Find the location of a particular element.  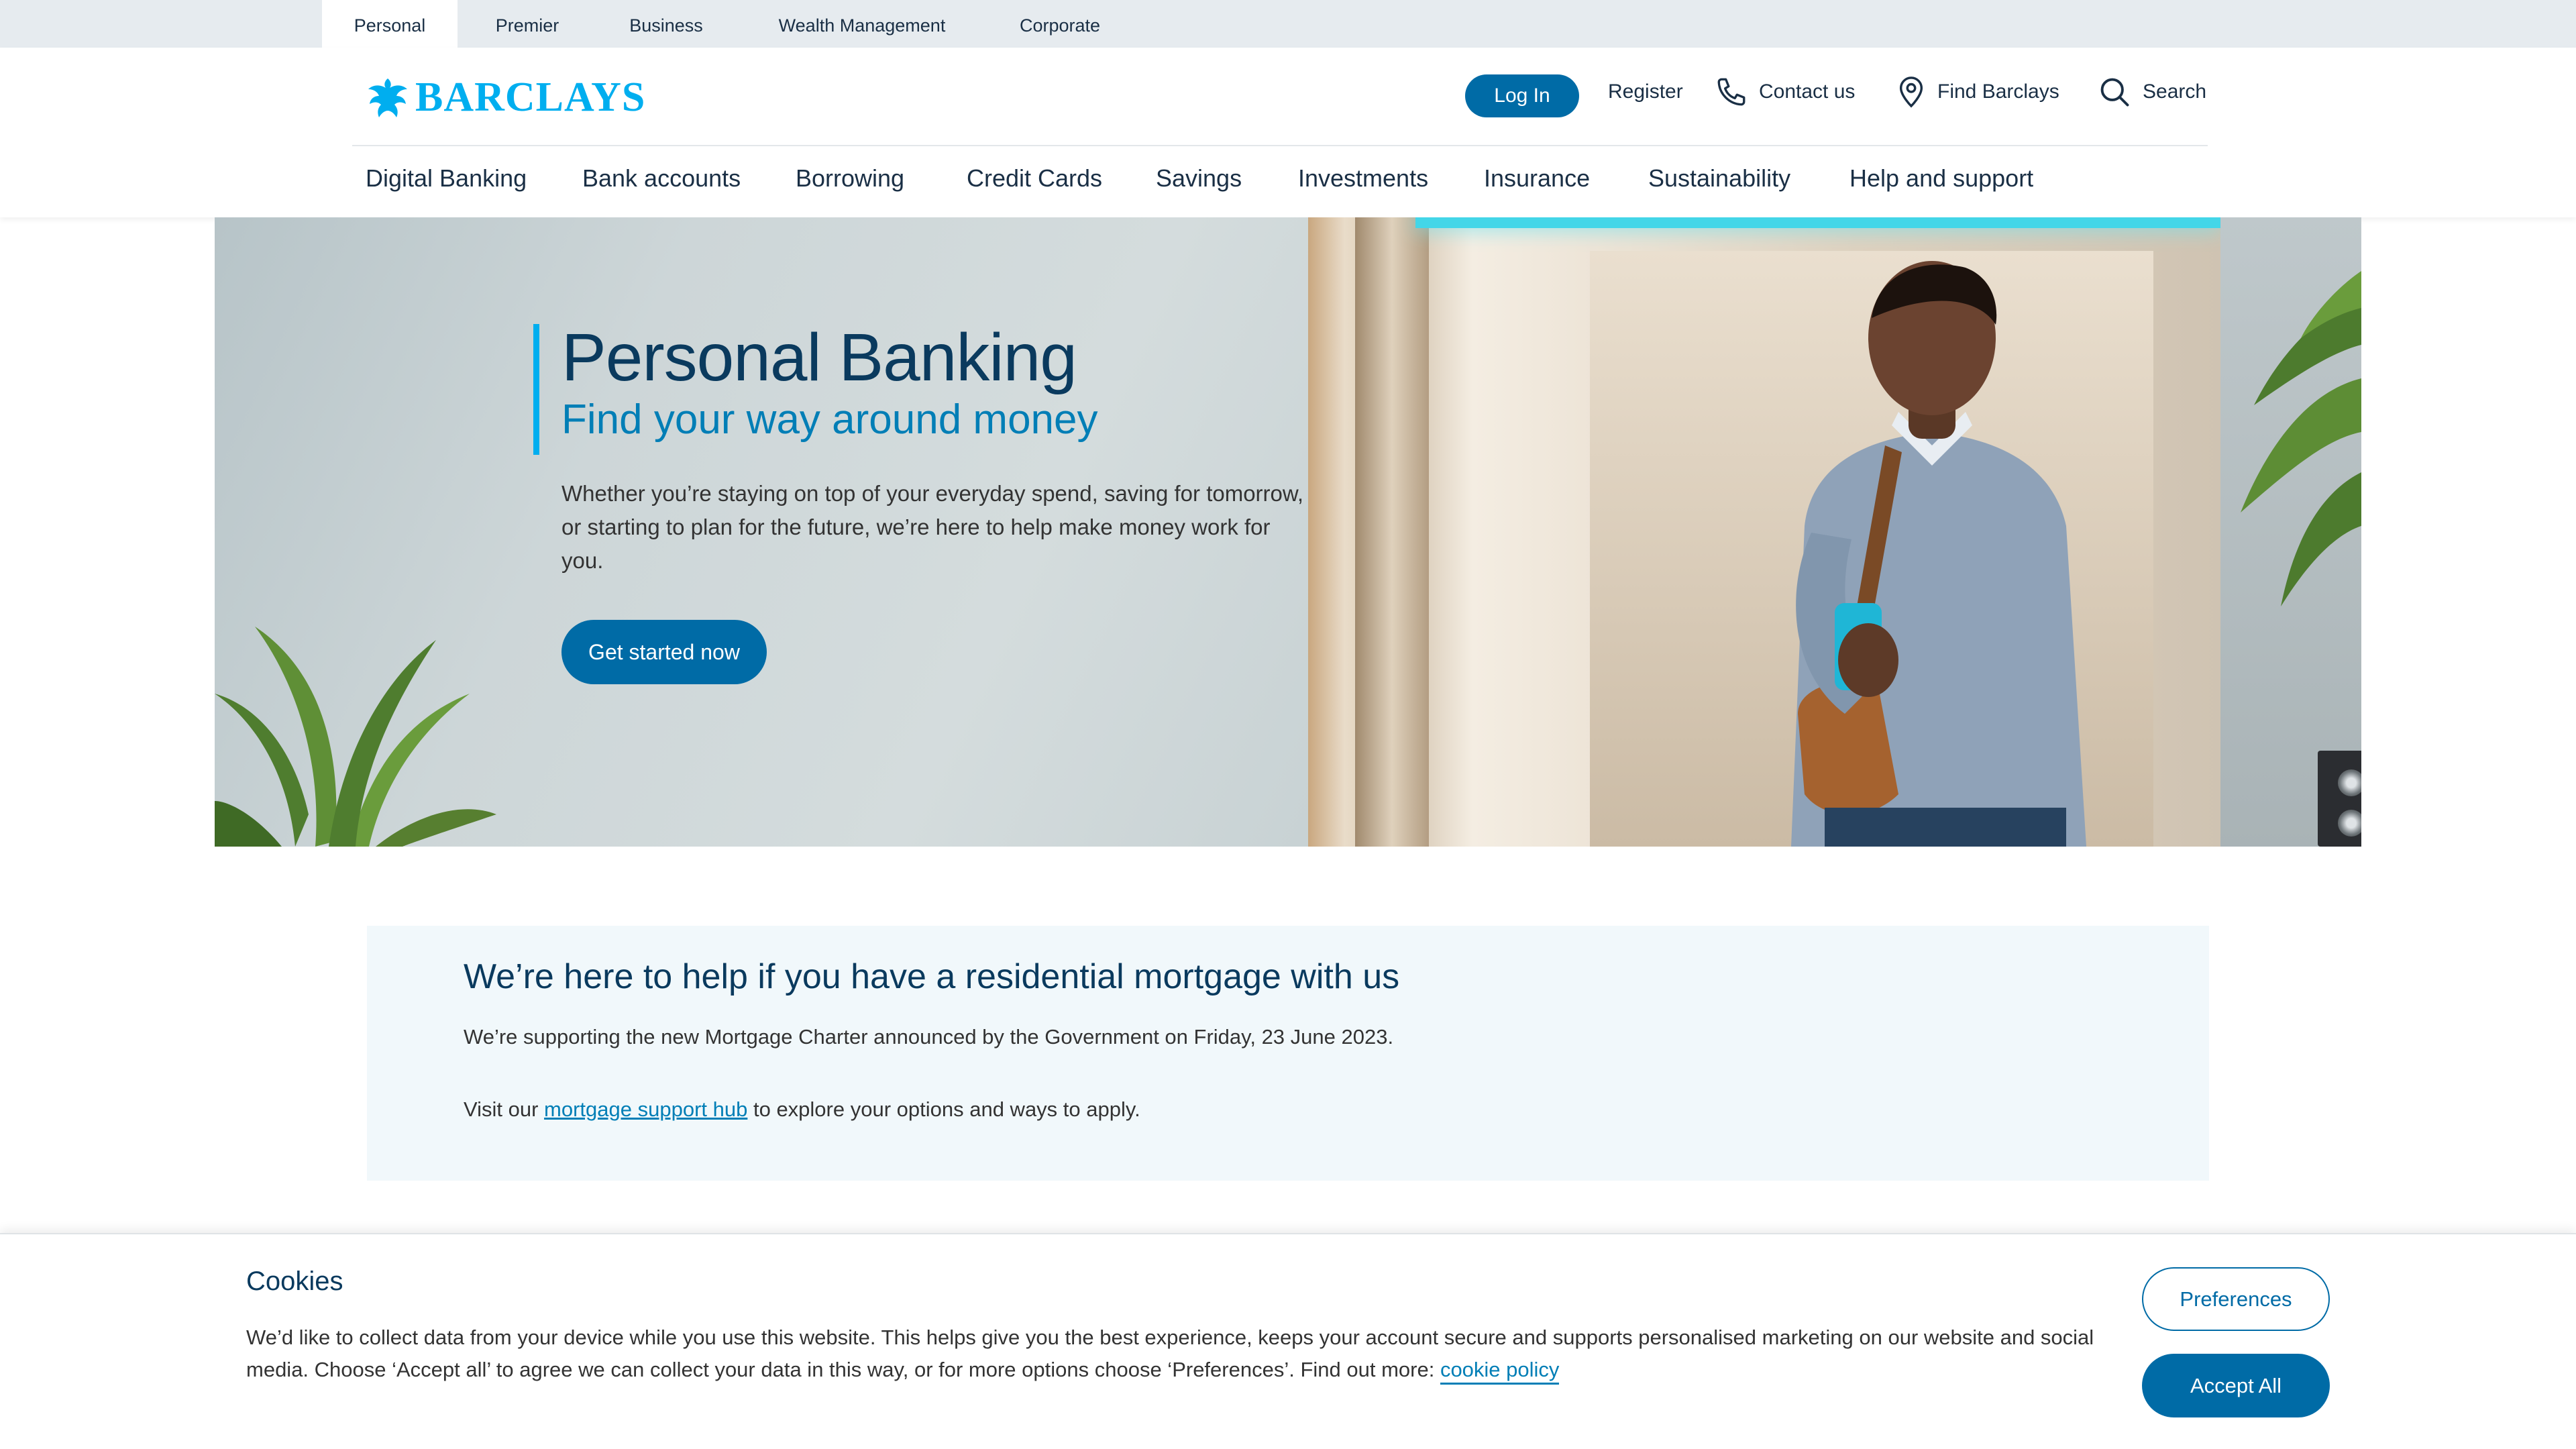

cookie-policy-link: cookie policy is located at coordinates (1500, 1371).